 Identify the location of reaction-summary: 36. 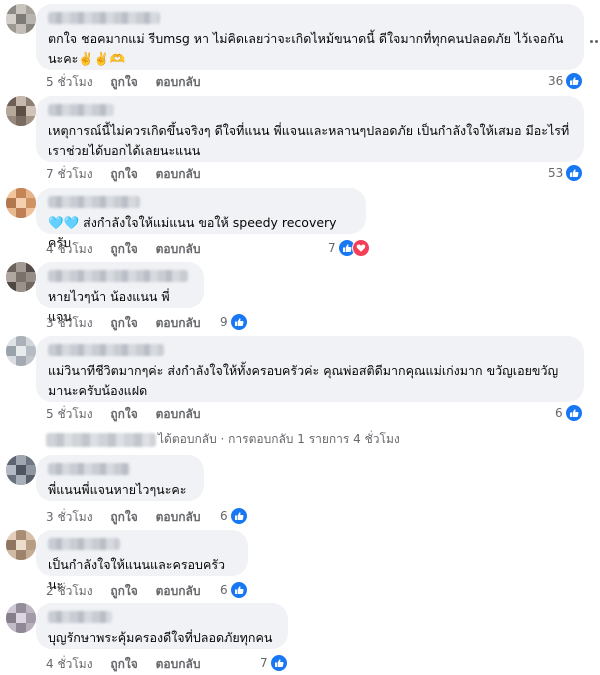
(566, 81).